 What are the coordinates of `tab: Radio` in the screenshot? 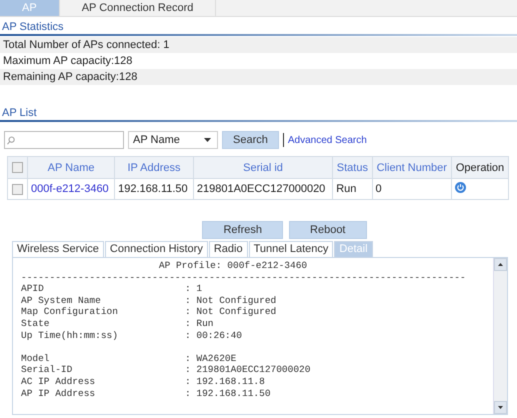 It's located at (228, 249).